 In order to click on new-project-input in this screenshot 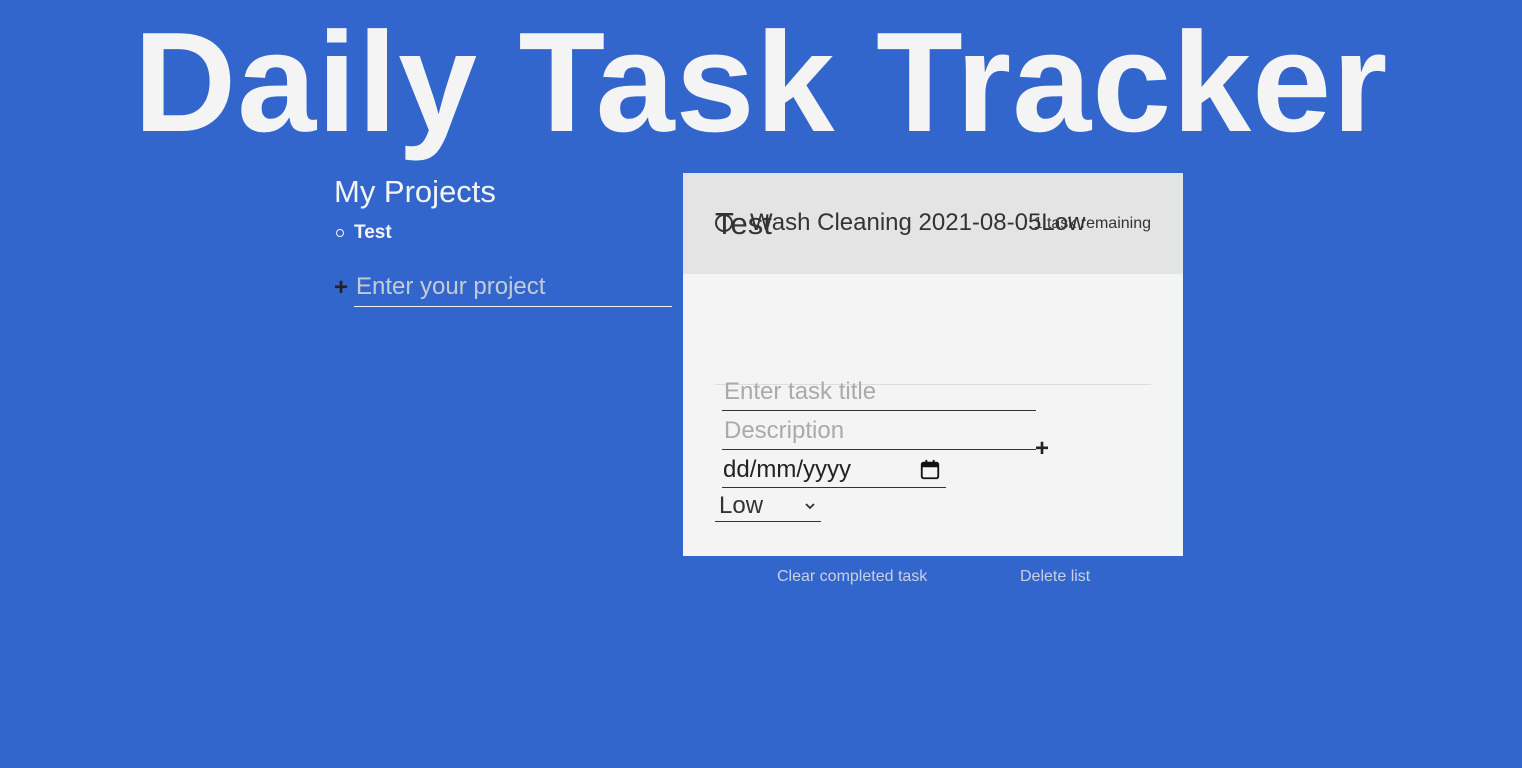, I will do `click(513, 287)`.